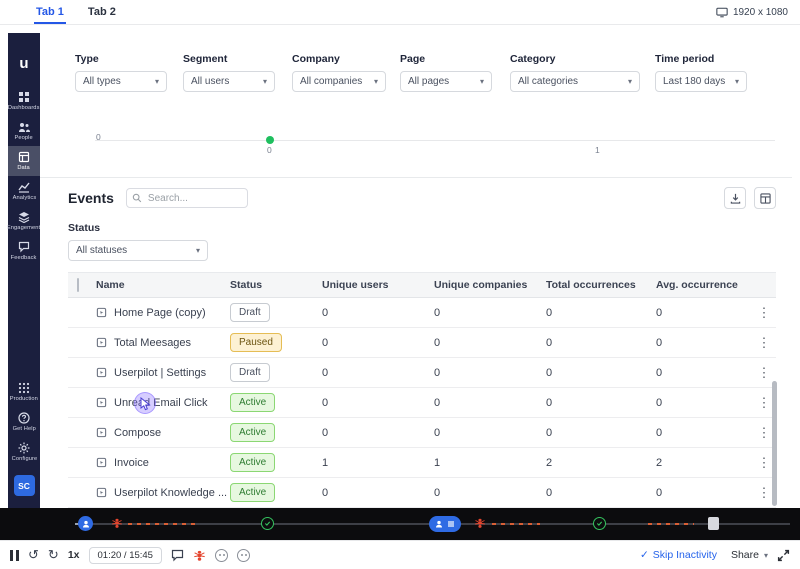  Describe the element at coordinates (774, 443) in the screenshot. I see `table-scrollbar` at that location.